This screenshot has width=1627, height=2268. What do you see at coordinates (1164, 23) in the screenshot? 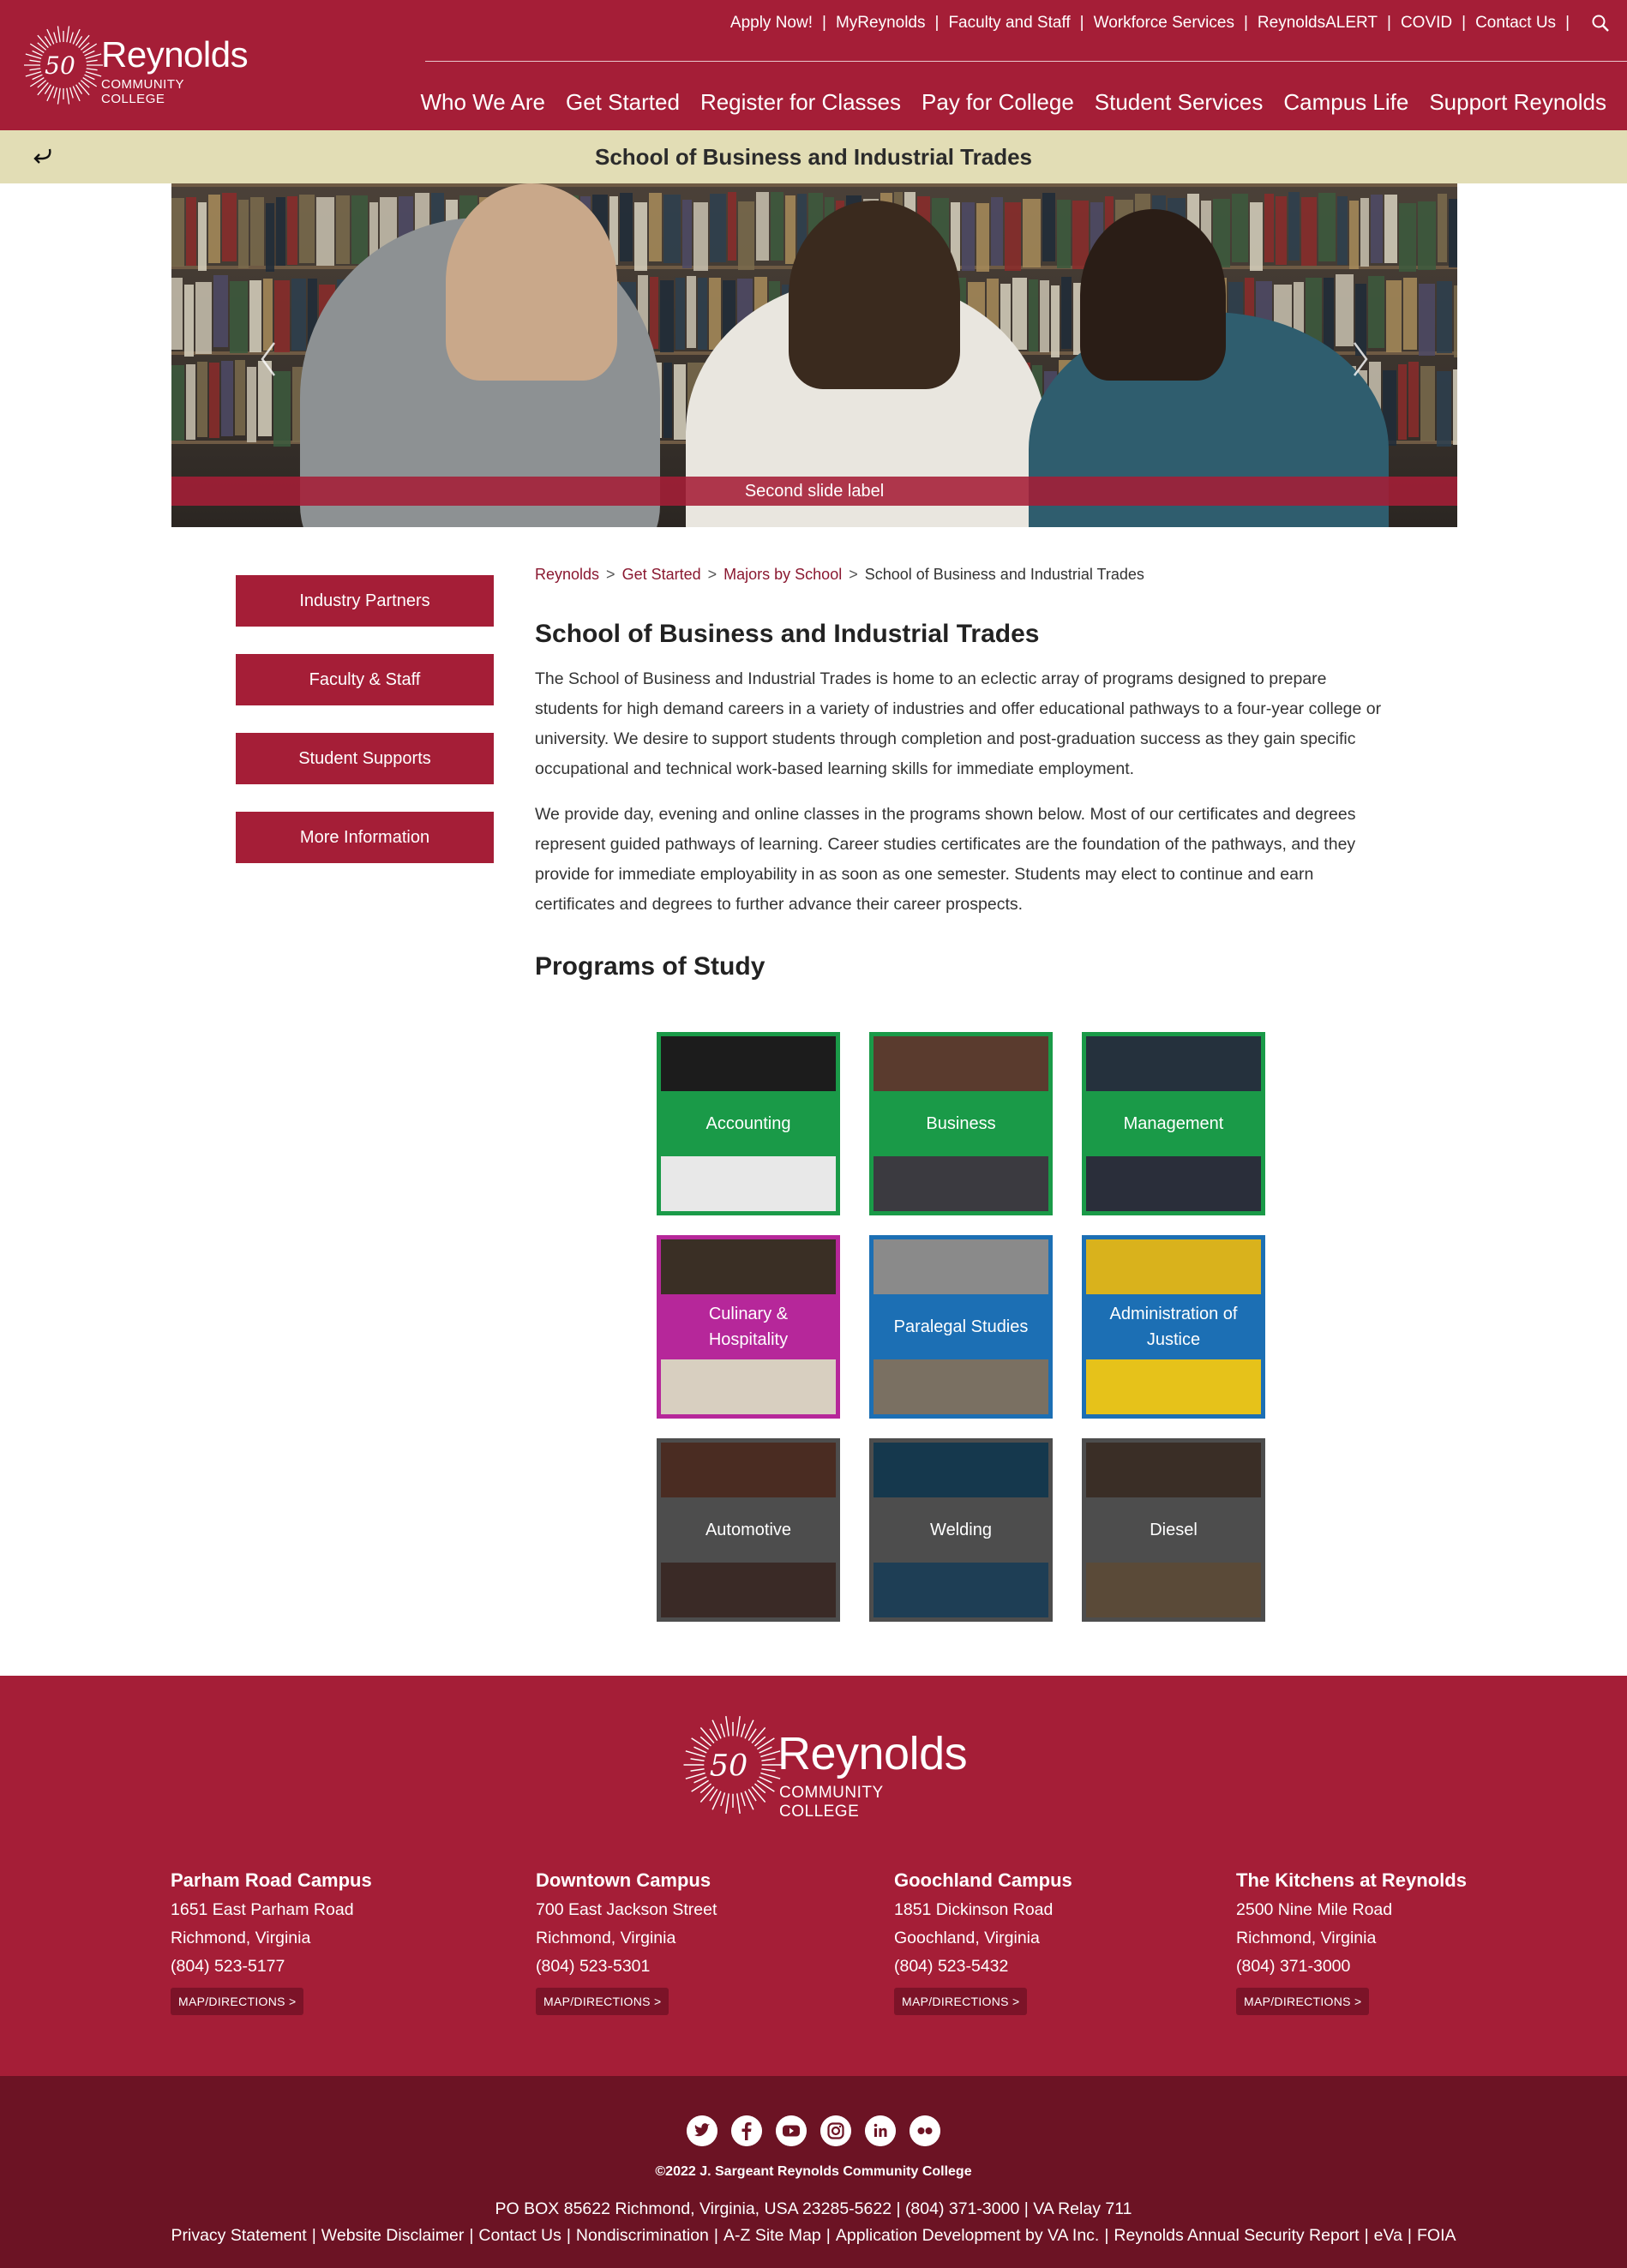
I see `utility-link-workforce: Workforce Services` at bounding box center [1164, 23].